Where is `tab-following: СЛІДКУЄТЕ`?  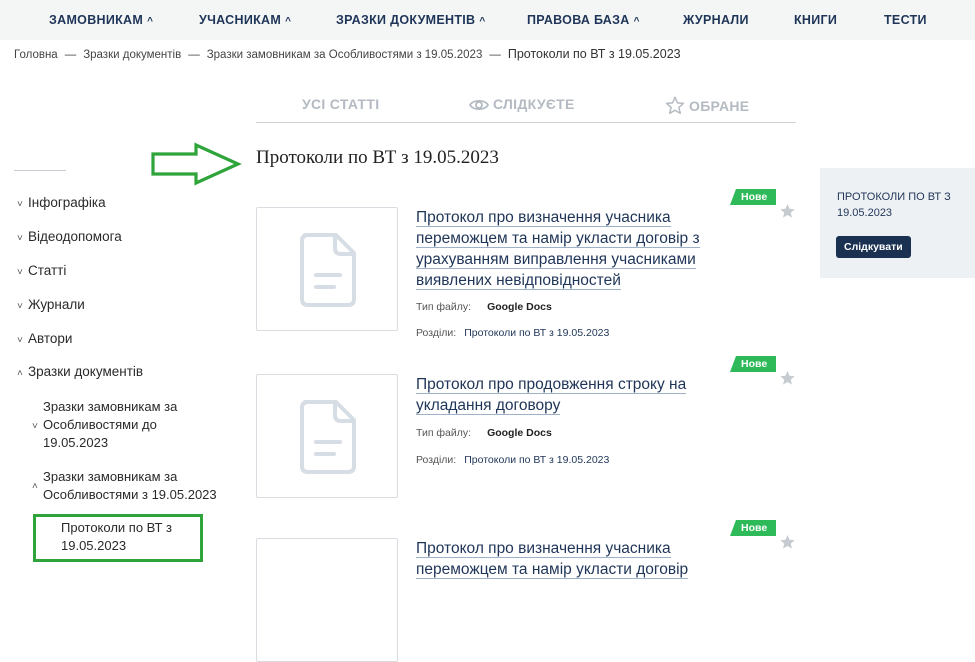 tab-following: СЛІДКУЄТЕ is located at coordinates (521, 104).